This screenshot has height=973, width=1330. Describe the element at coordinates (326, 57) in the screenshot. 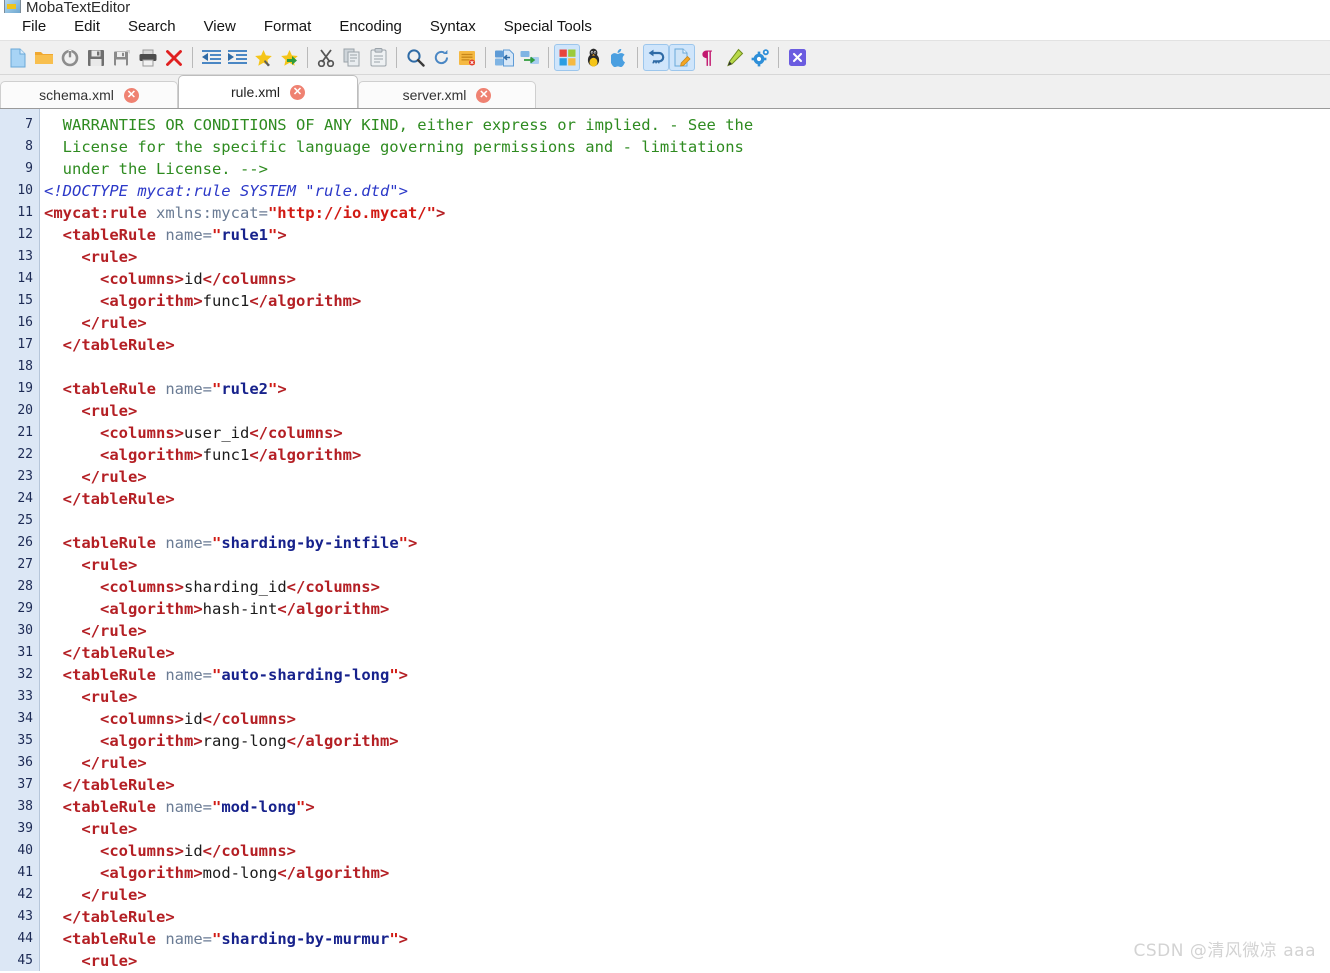

I see `cut-button` at that location.